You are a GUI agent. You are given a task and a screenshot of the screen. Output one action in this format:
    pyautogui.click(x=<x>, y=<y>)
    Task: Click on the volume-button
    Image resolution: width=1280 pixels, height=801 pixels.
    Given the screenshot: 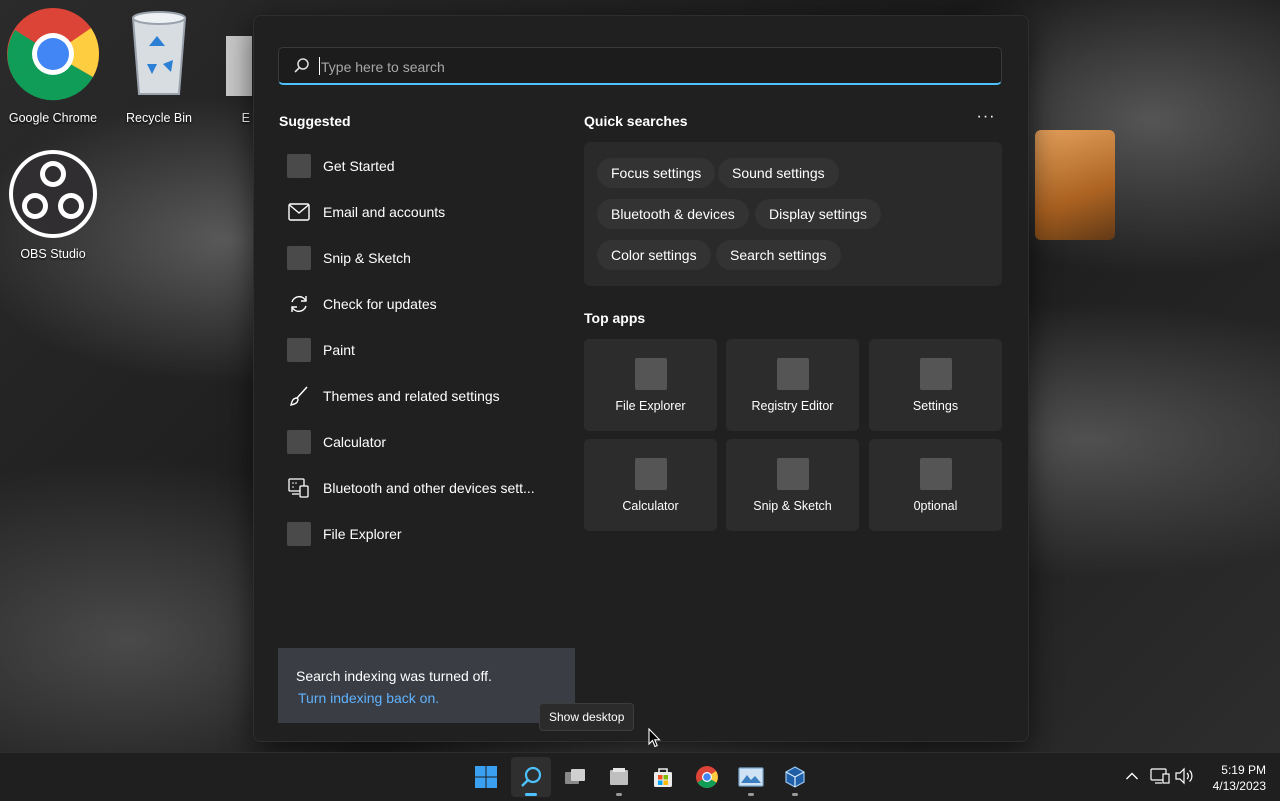 What is the action you would take?
    pyautogui.click(x=1184, y=776)
    